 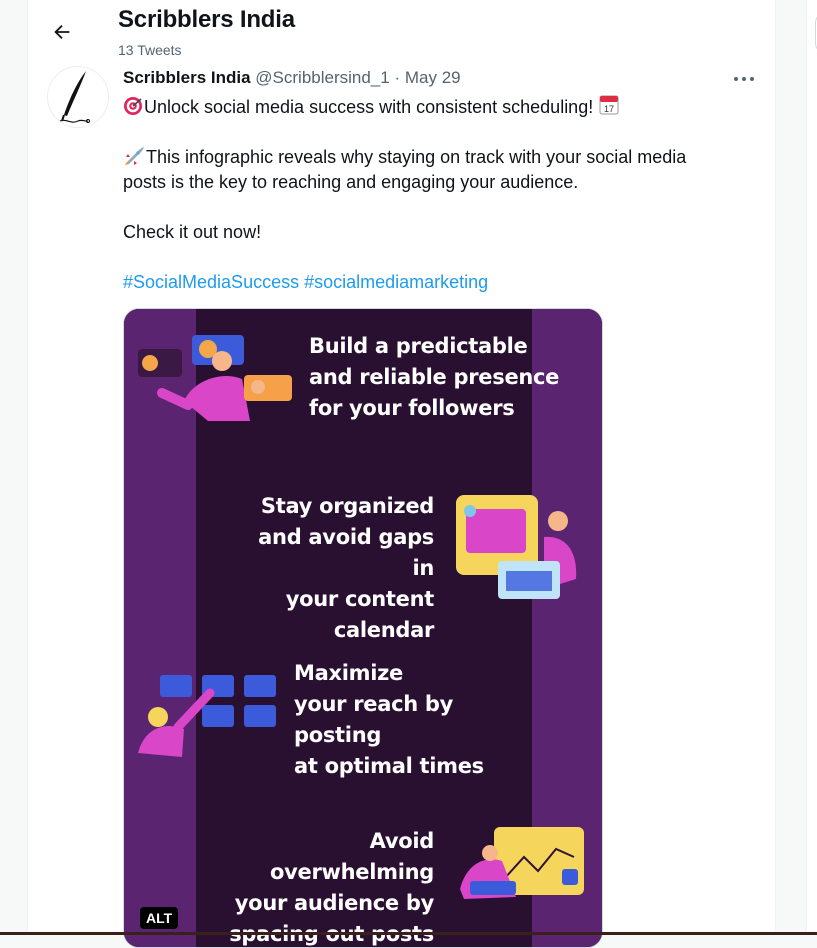 I want to click on hashtag-link-1: #SocialMediaSuccess, so click(x=211, y=282).